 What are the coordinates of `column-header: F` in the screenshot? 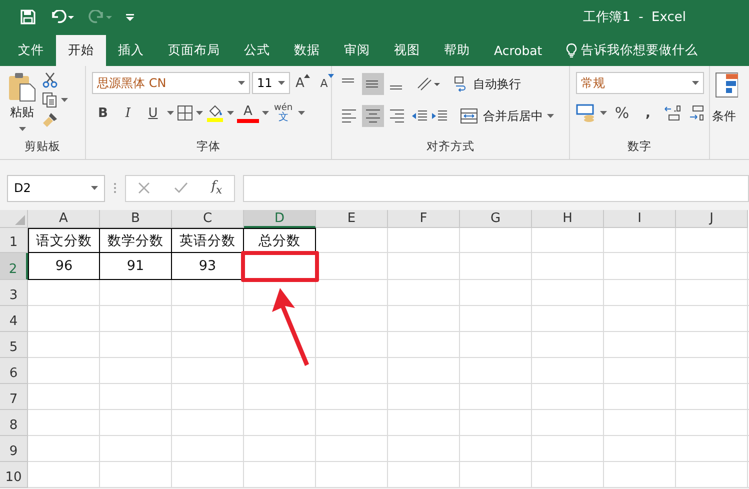 It's located at (424, 219).